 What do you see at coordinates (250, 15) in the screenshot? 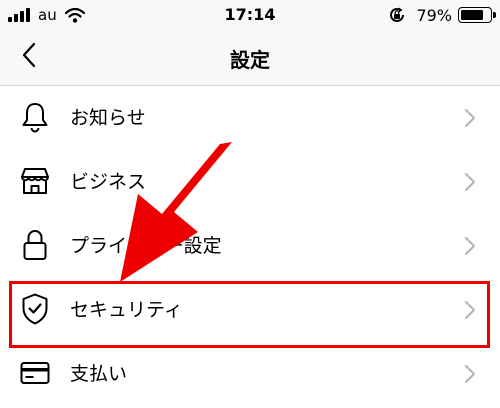
I see `status-bar: au 17:14 79%` at bounding box center [250, 15].